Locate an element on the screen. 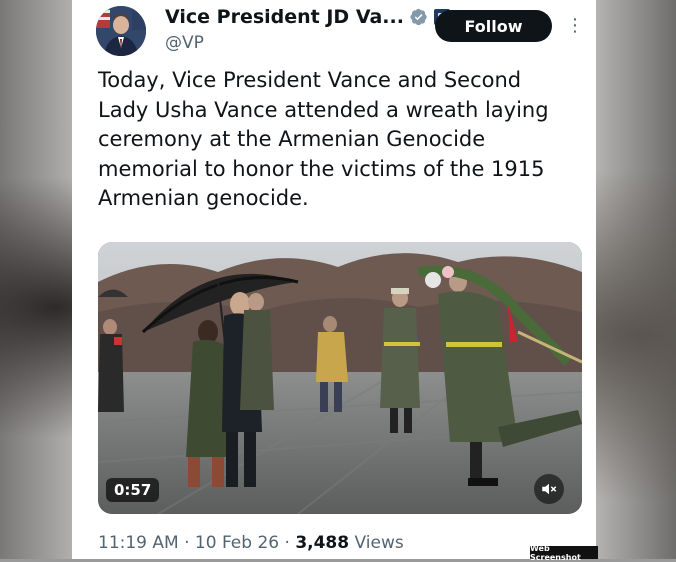 The image size is (676, 562). views-count: 3,488 is located at coordinates (322, 543).